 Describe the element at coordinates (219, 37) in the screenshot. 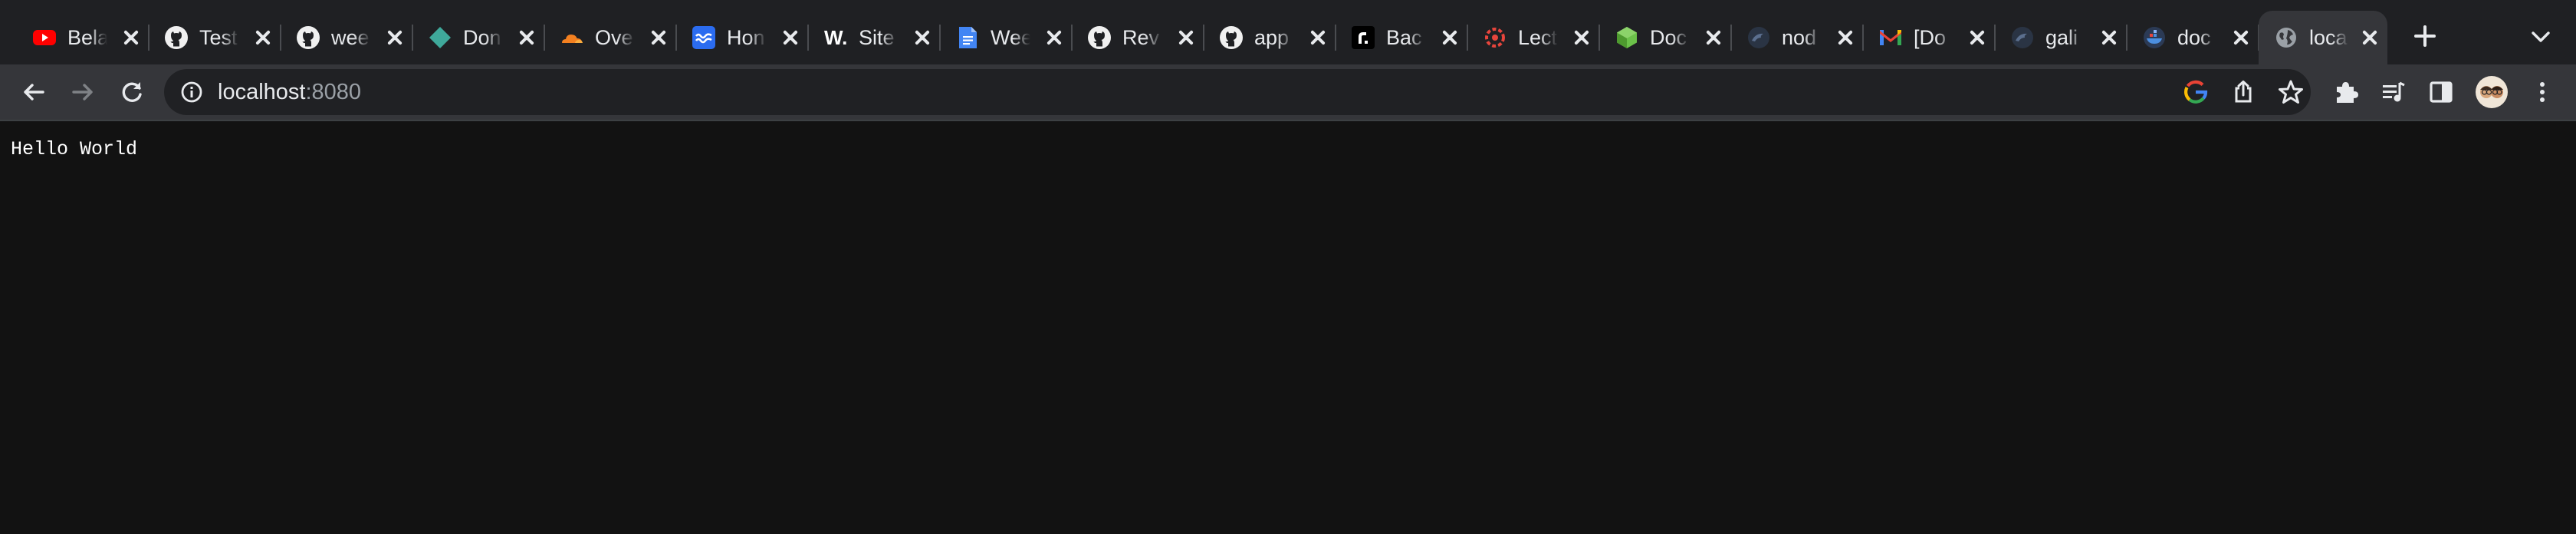

I see `tab-title: Test` at that location.